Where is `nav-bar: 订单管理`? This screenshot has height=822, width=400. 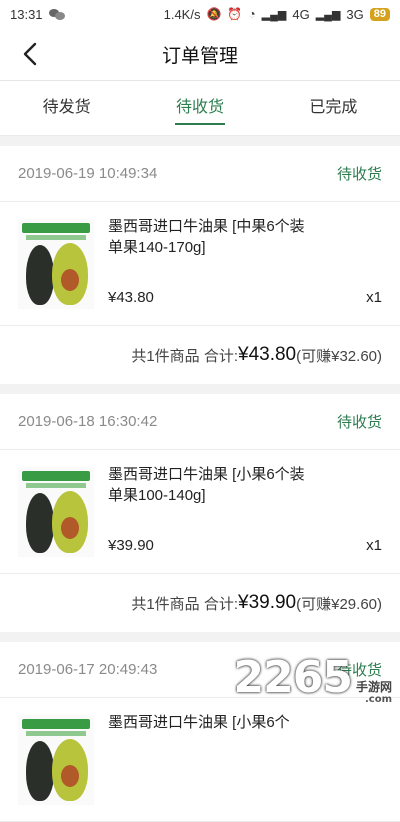
nav-bar: 订单管理 is located at coordinates (200, 54).